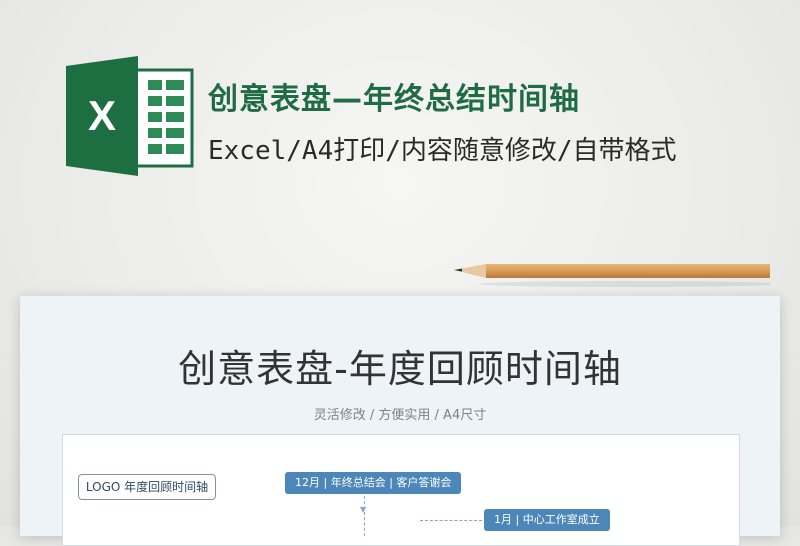 This screenshot has width=800, height=546. Describe the element at coordinates (394, 99) in the screenshot. I see `page-title: 创意表盘—年终总结时间轴` at that location.